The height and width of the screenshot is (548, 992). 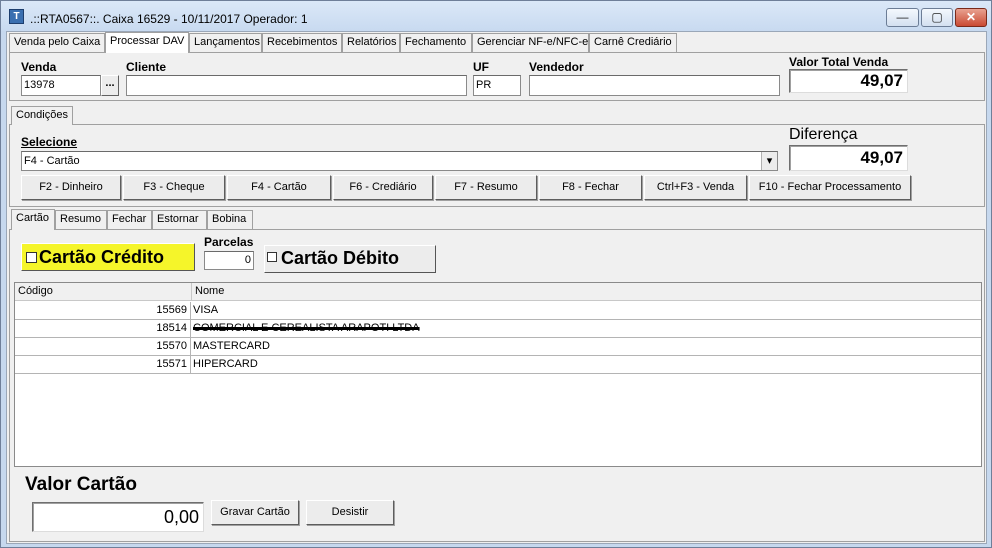 What do you see at coordinates (839, 62) in the screenshot?
I see `valor-total-label: Valor Total Venda` at bounding box center [839, 62].